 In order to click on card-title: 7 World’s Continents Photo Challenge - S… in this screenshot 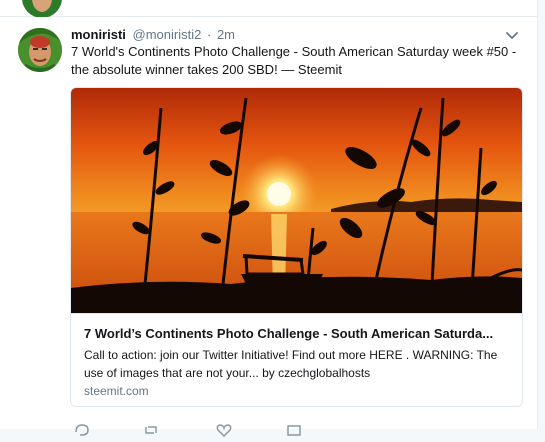, I will do `click(296, 334)`.